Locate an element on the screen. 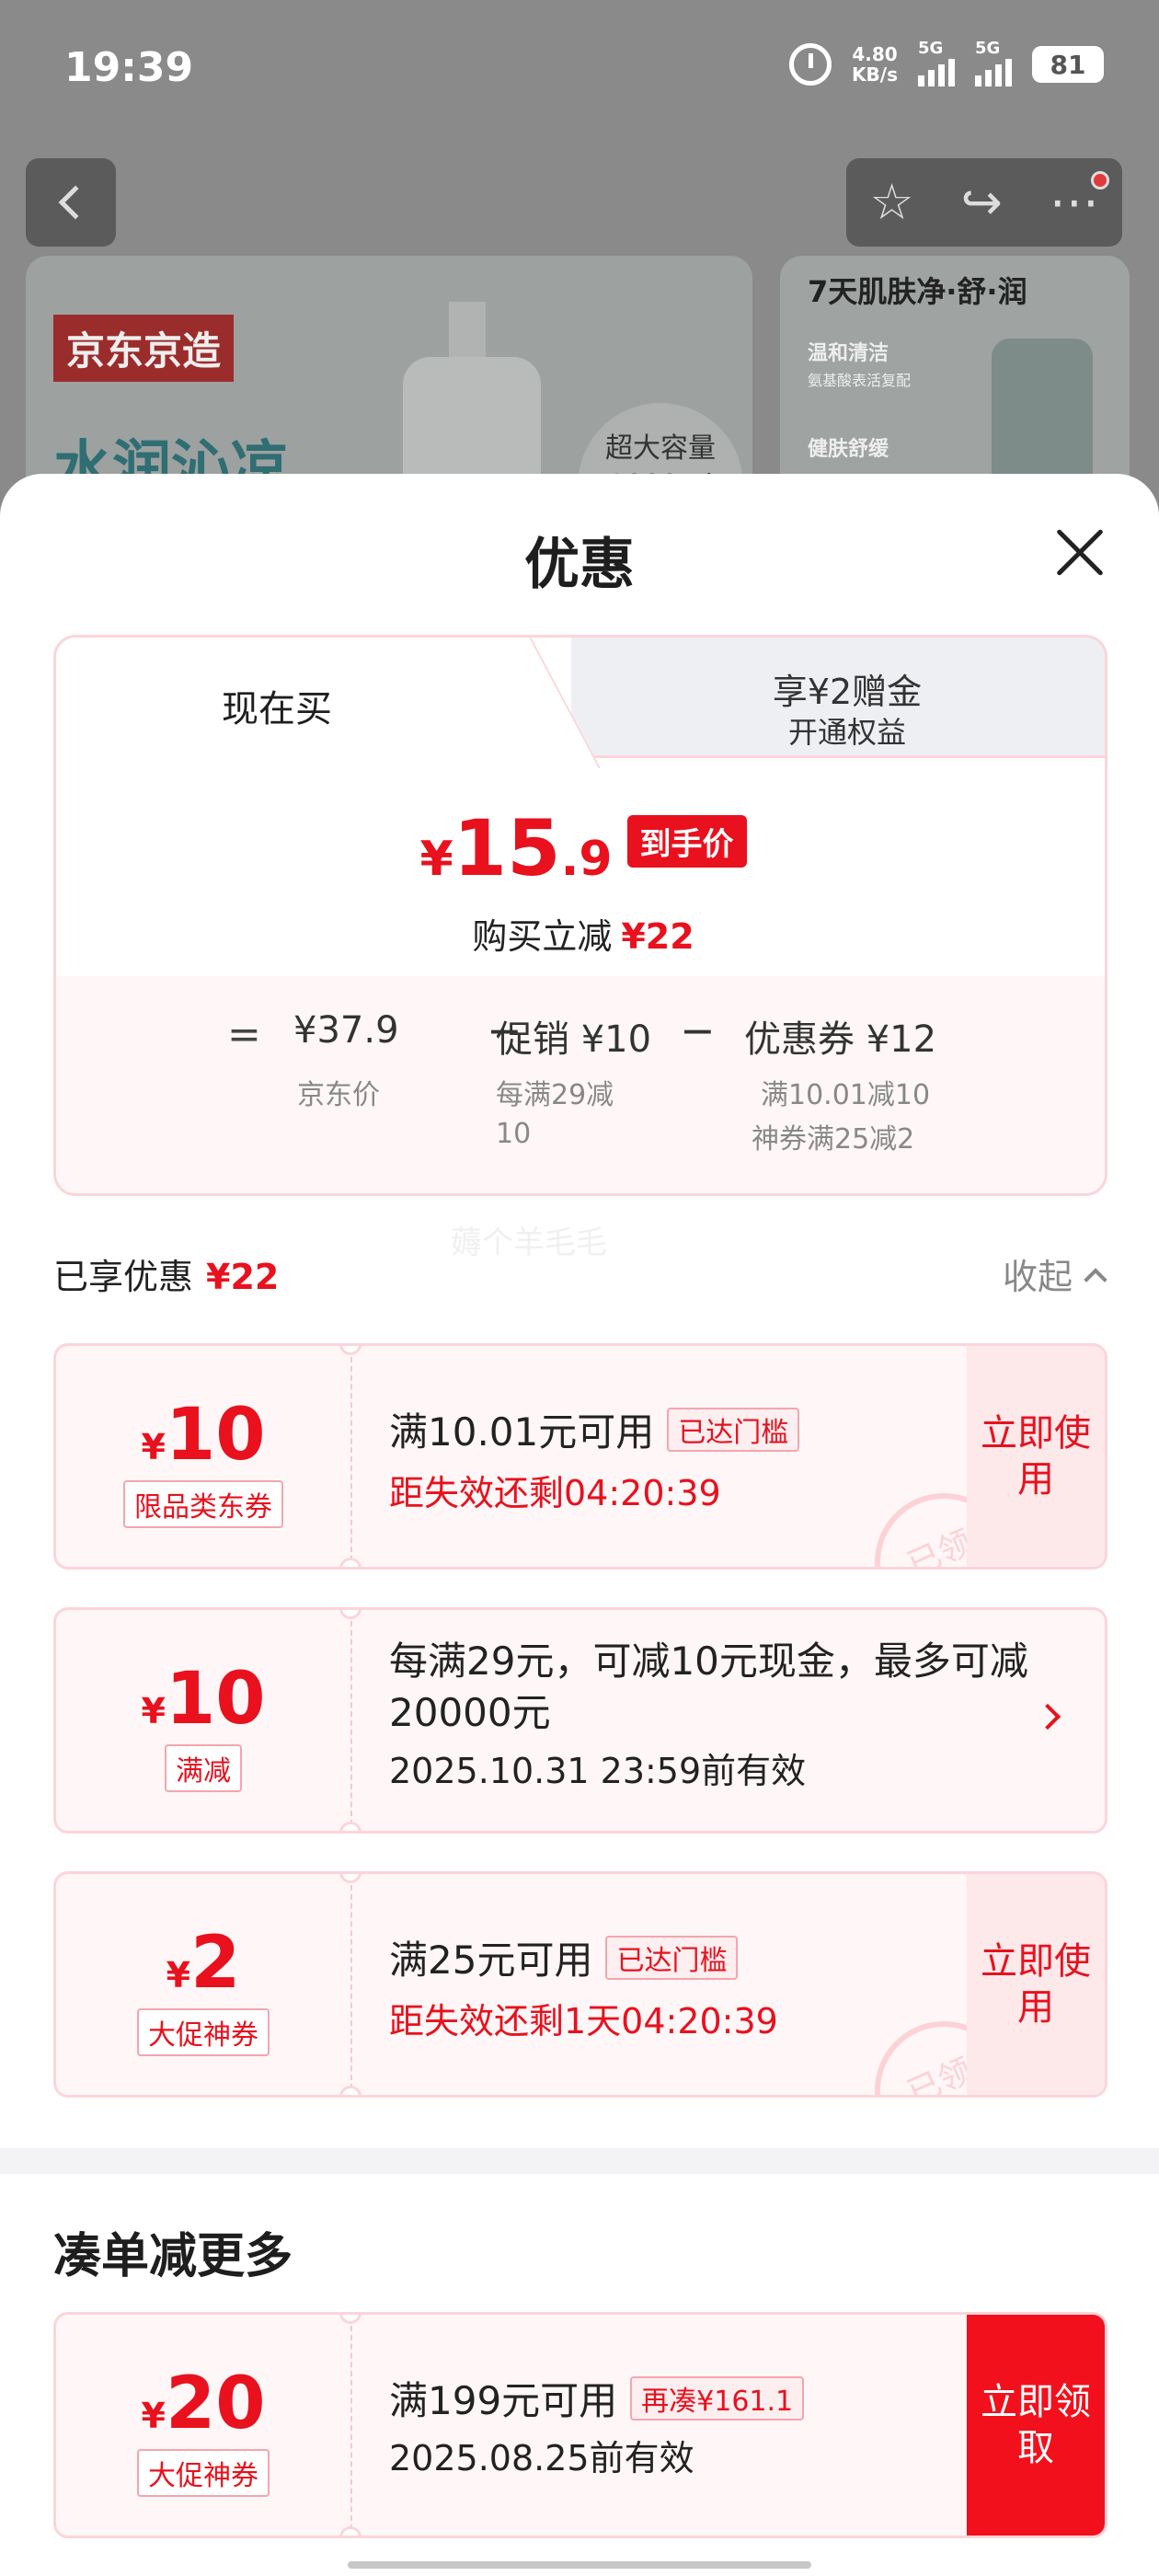 This screenshot has height=2576, width=1159. star-icon: ☆ is located at coordinates (891, 202).